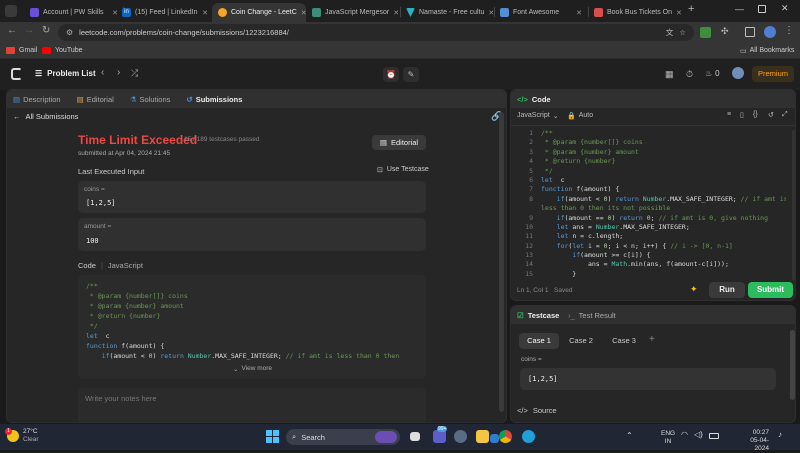 Image resolution: width=800 pixels, height=453 pixels. What do you see at coordinates (684, 434) in the screenshot?
I see `wifi-icon: ◠` at bounding box center [684, 434].